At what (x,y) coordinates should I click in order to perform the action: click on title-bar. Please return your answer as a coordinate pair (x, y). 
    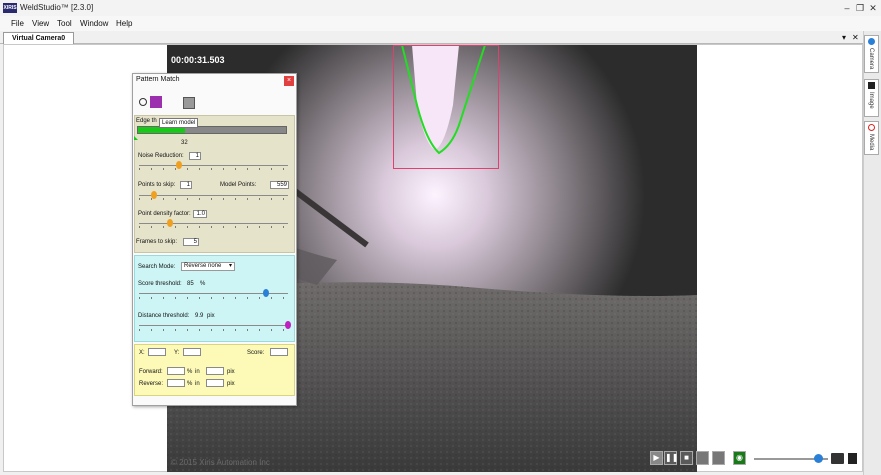
    Looking at the image, I should click on (440, 8).